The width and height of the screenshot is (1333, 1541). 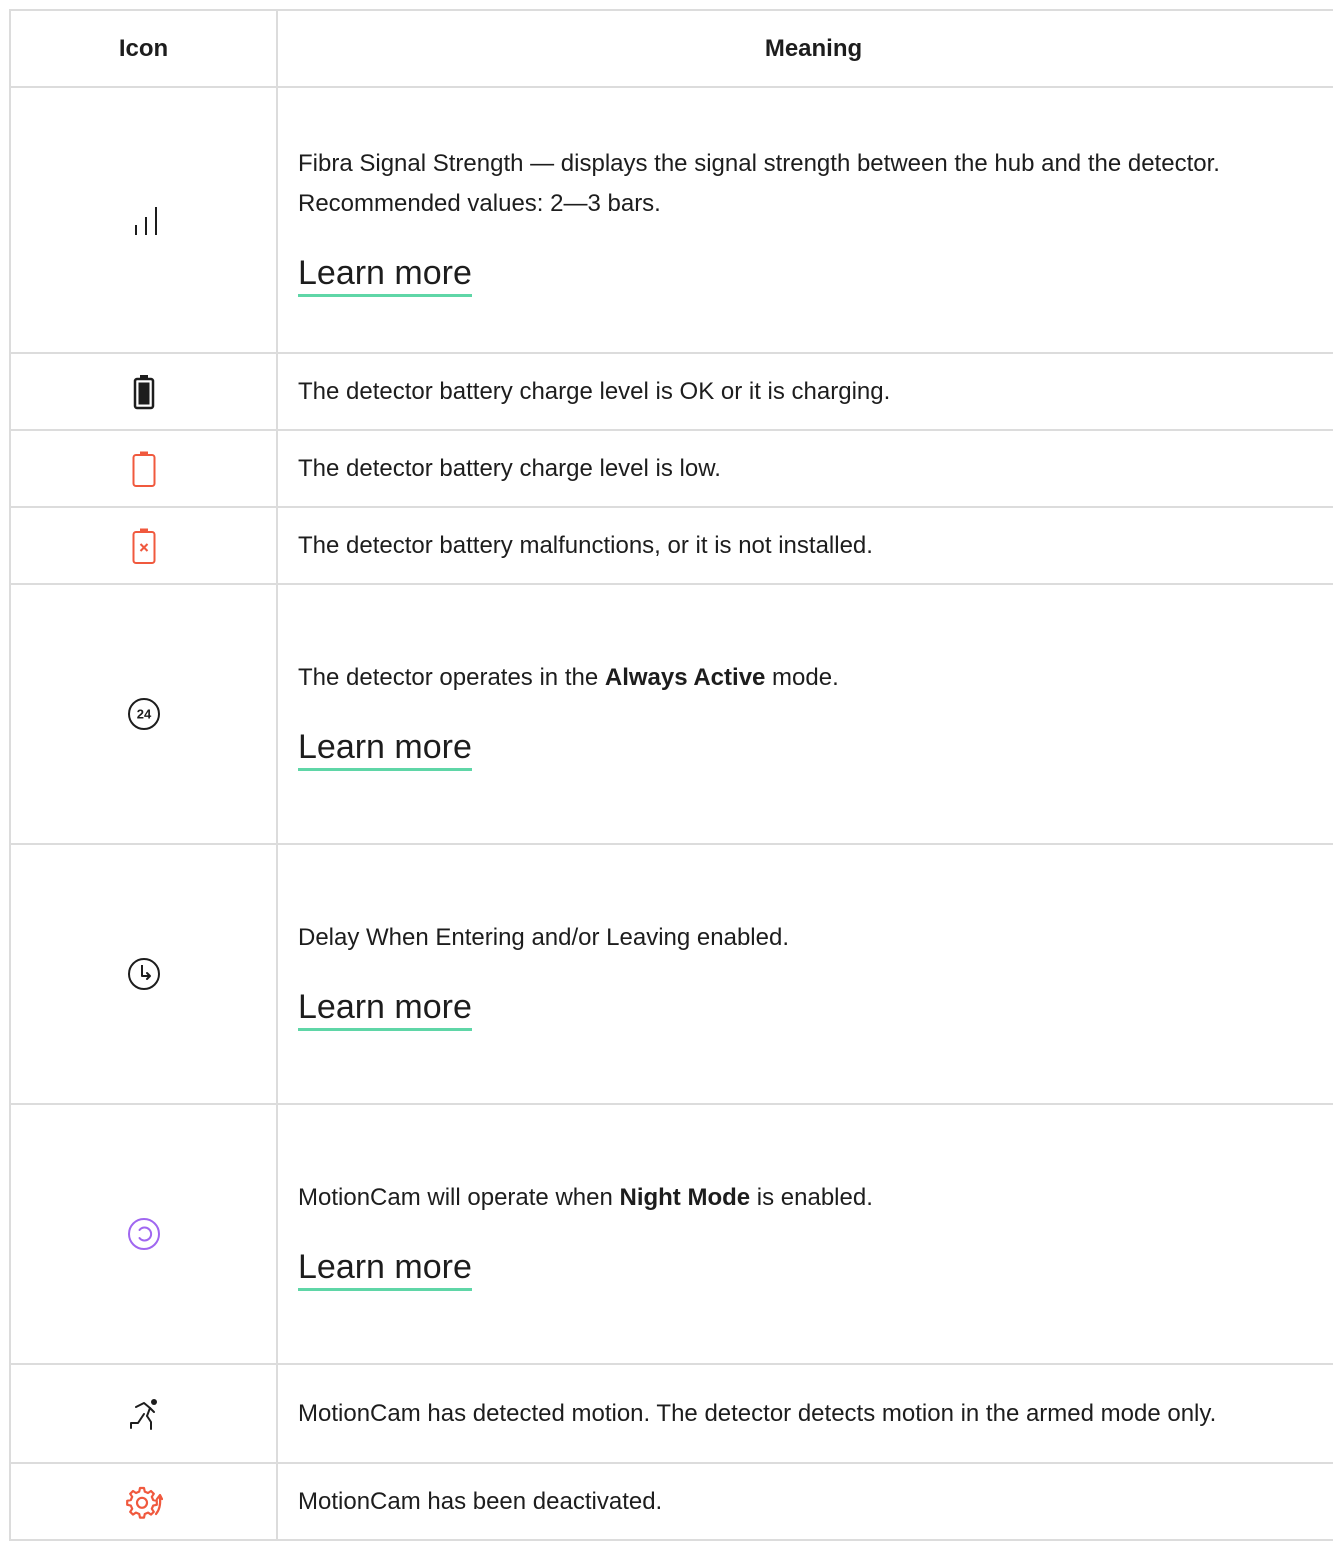 I want to click on delay-clock-icon, so click(x=143, y=974).